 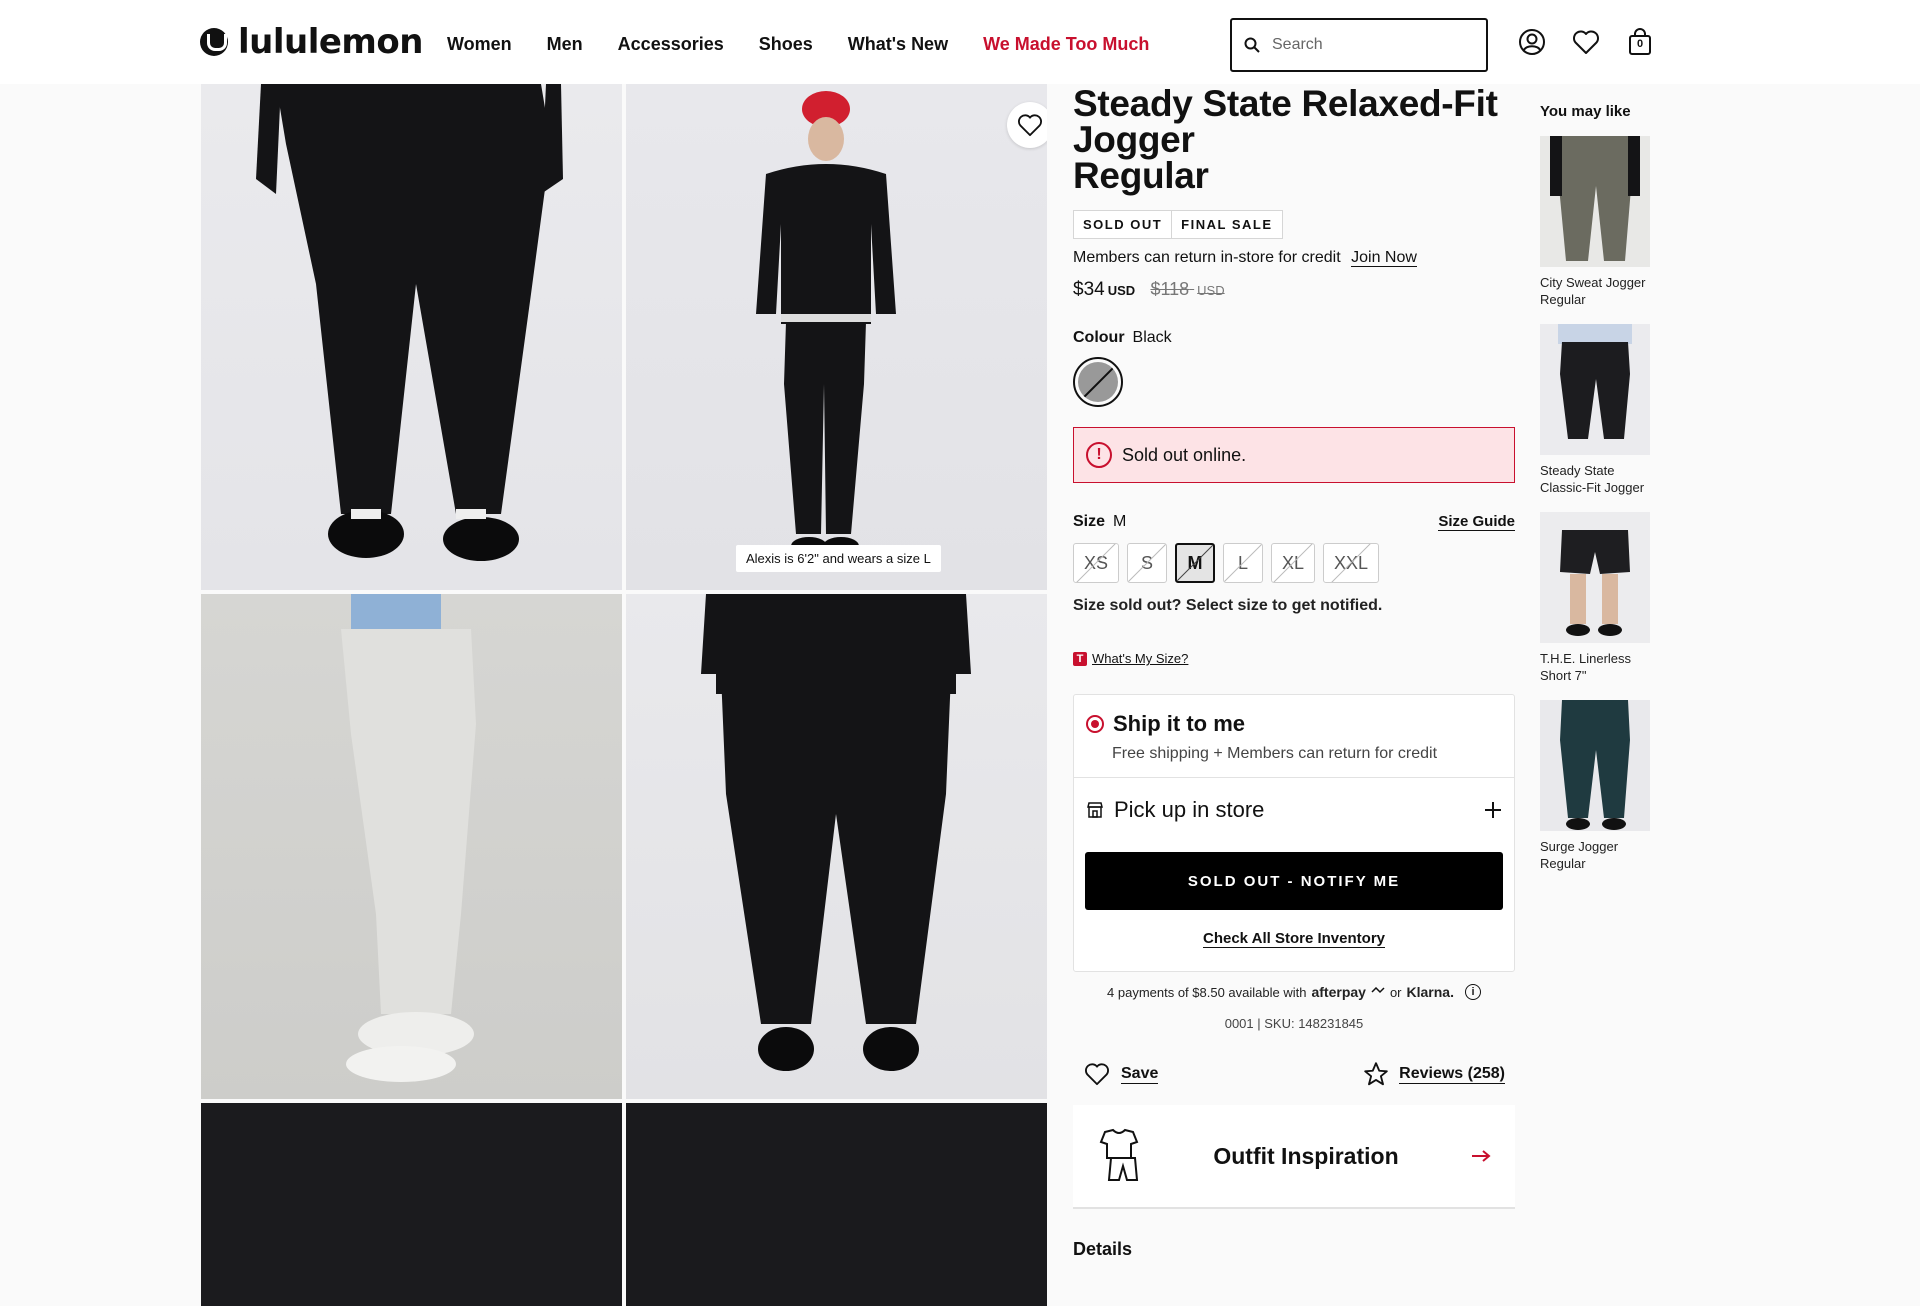 What do you see at coordinates (214, 42) in the screenshot?
I see `logo-mark-icon` at bounding box center [214, 42].